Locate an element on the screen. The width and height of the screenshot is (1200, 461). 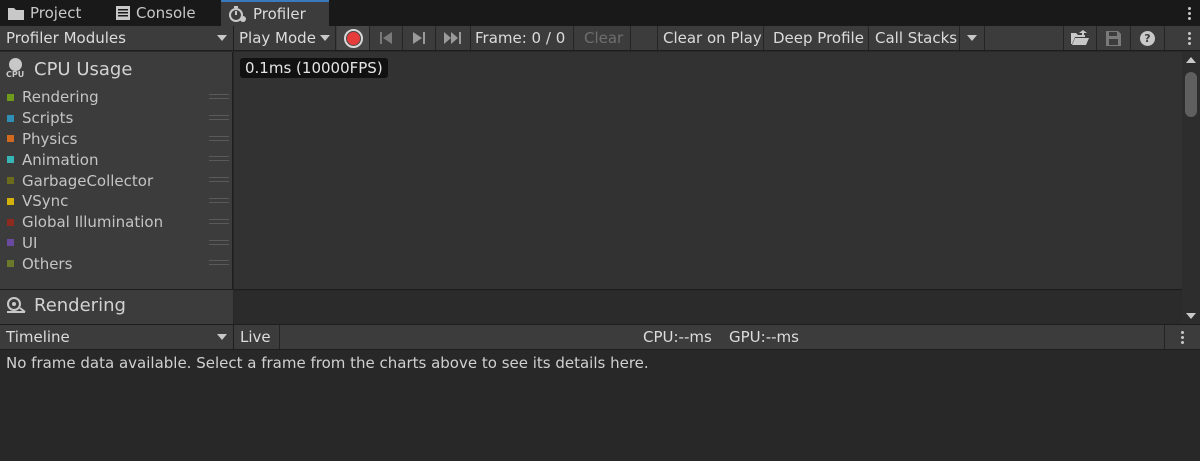
details-menu-button is located at coordinates (1182, 337).